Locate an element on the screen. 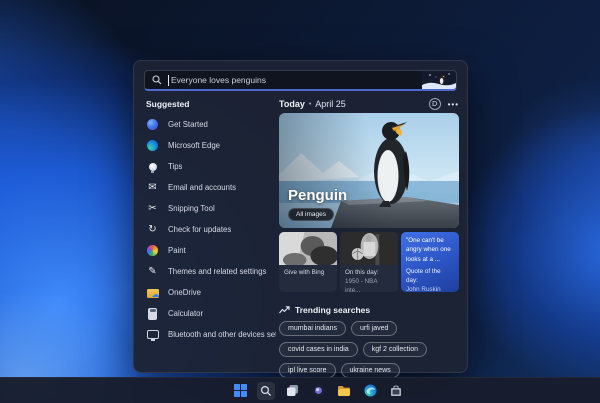  profile-badge: D is located at coordinates (434, 104).